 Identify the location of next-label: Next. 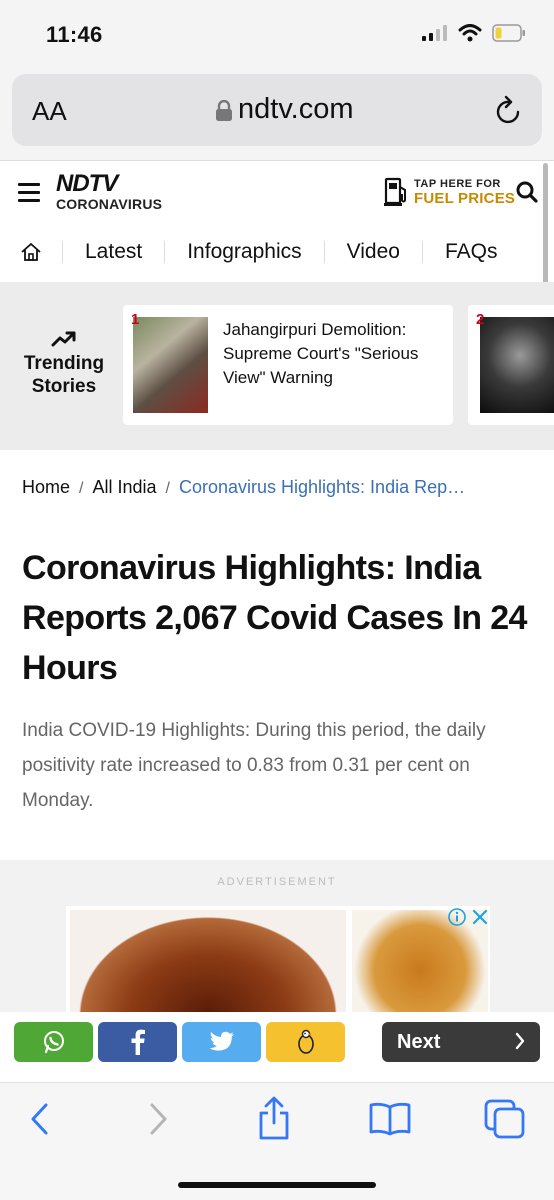
(419, 1042).